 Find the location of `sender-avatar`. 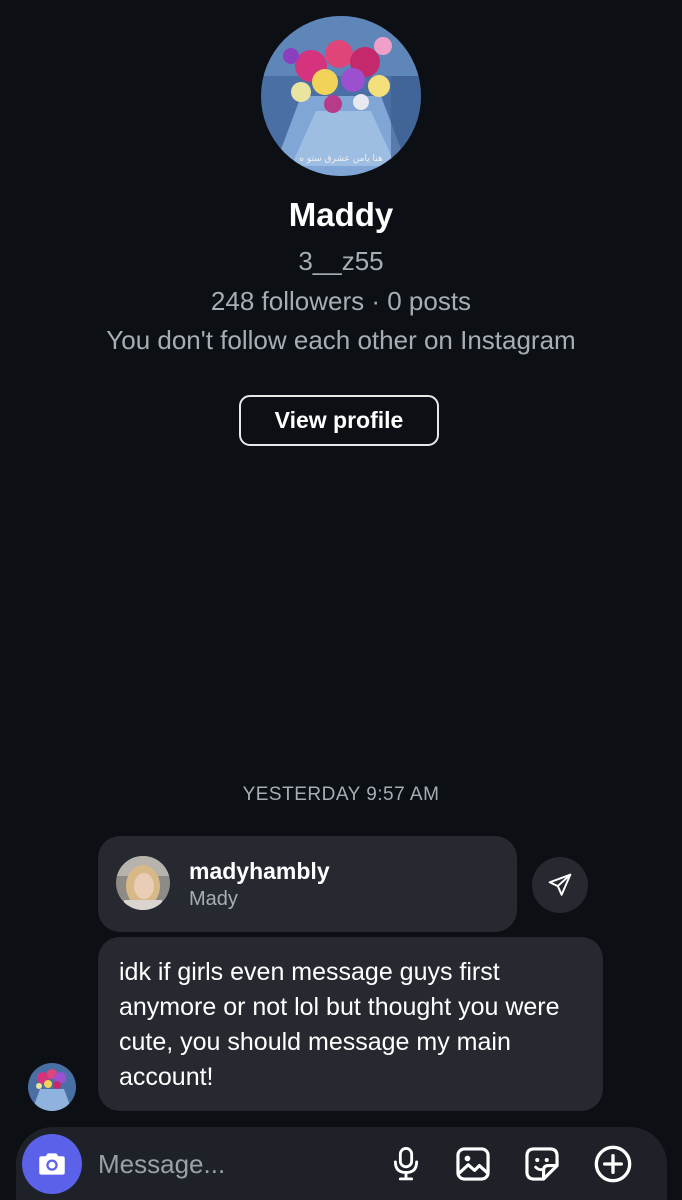

sender-avatar is located at coordinates (52, 1087).